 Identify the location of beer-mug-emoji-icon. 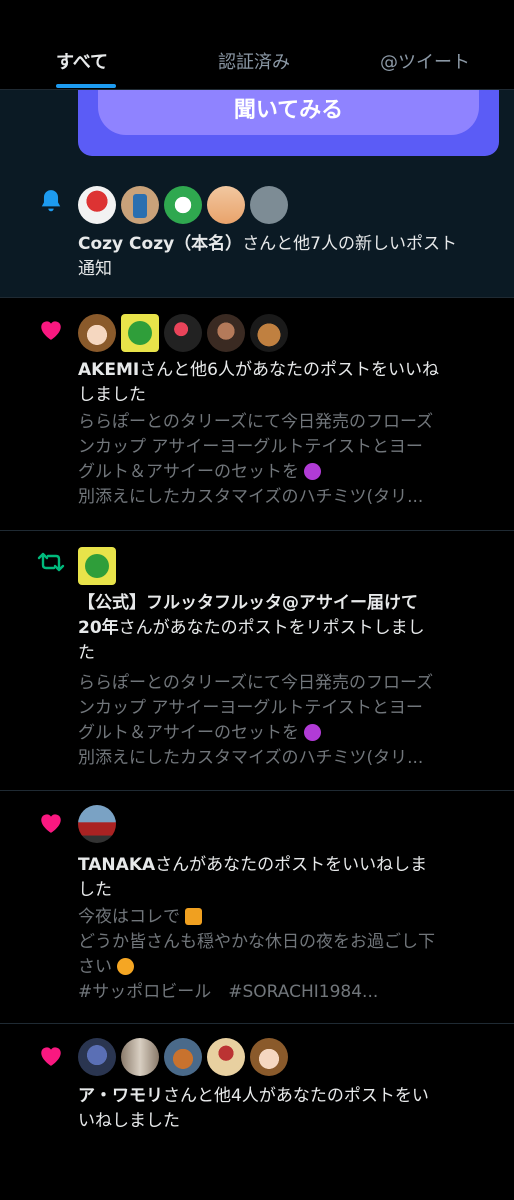
(194, 916).